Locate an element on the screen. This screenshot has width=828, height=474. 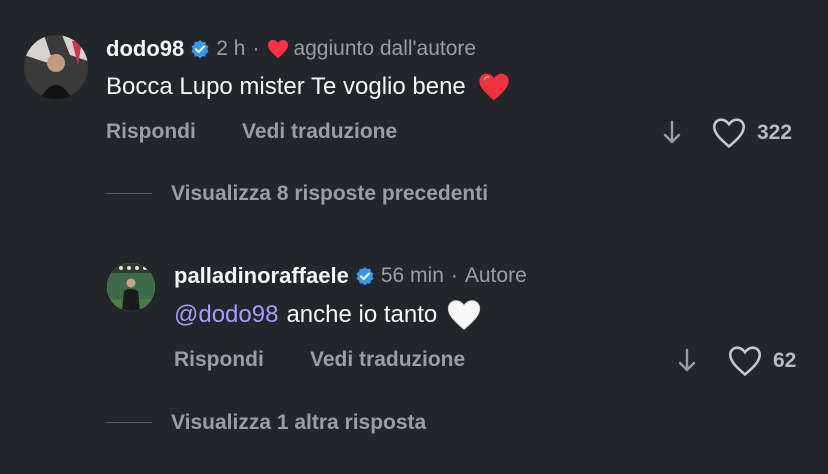
comment-text: Bocca Lupo mister Te voglio bene is located at coordinates (286, 86).